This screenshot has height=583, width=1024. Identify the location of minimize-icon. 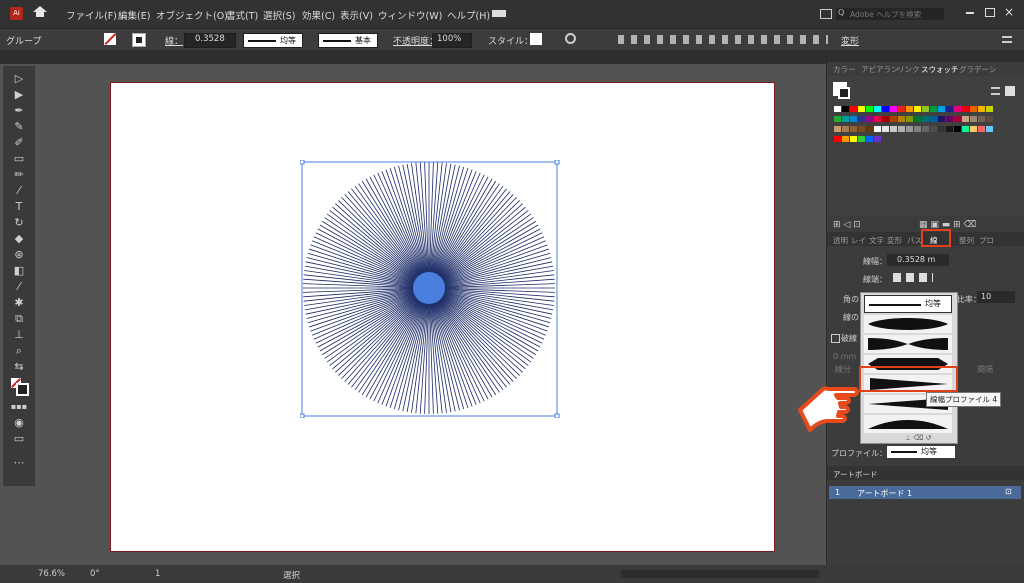
(970, 13).